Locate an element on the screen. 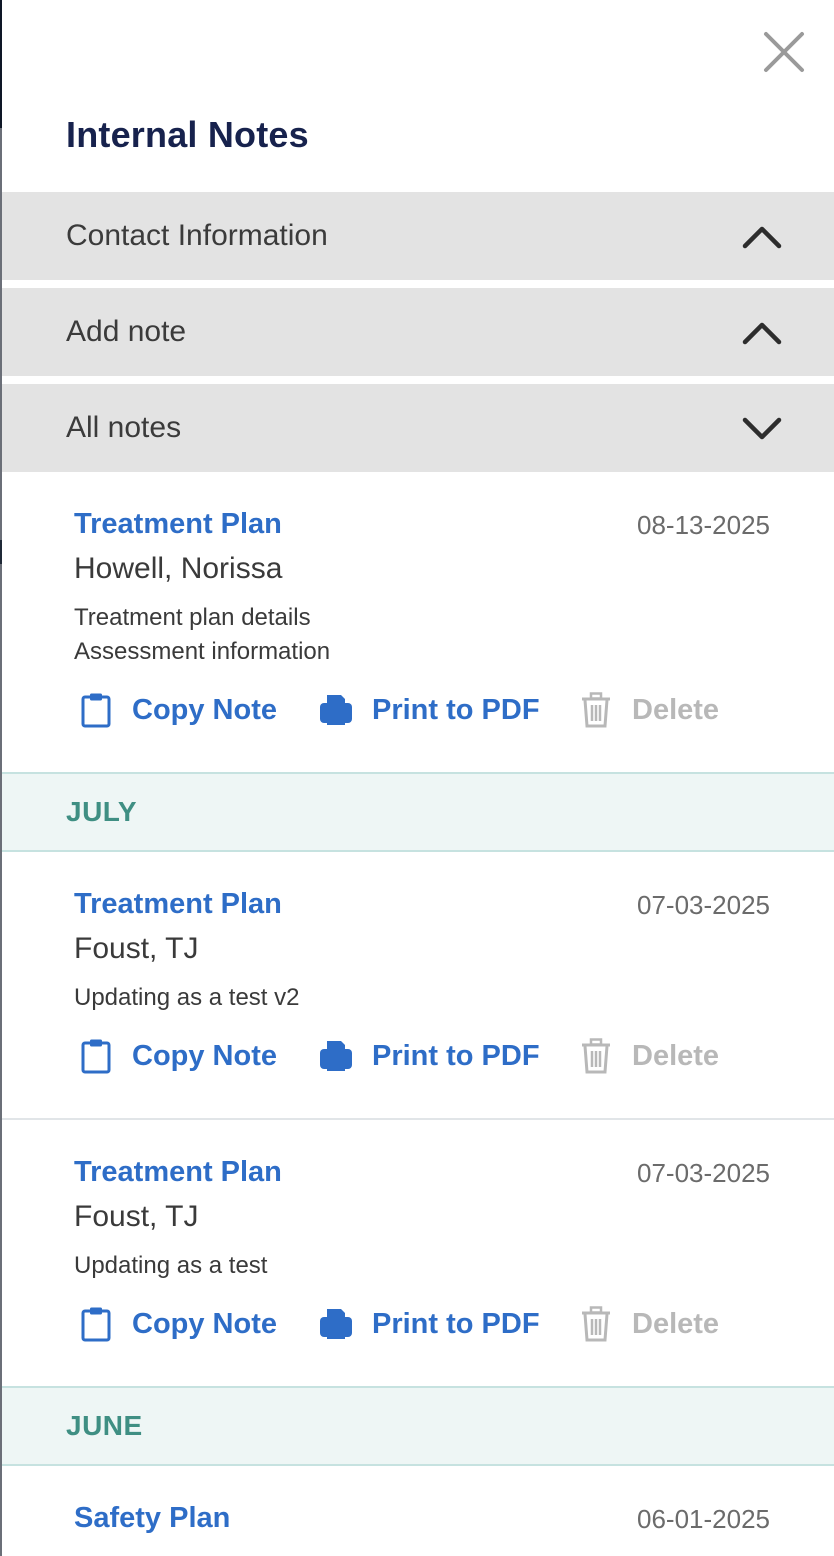  month-header-july: JULY is located at coordinates (418, 812).